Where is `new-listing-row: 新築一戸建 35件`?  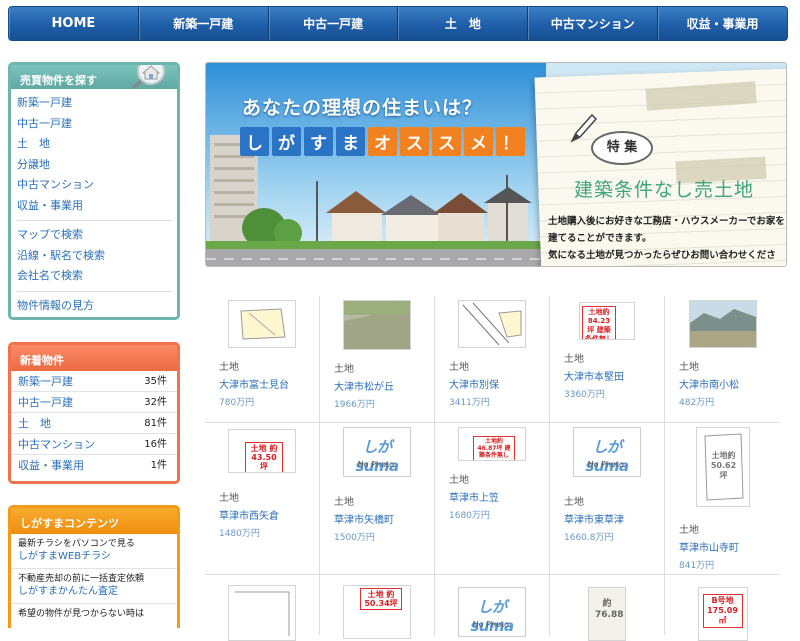 new-listing-row: 新築一戸建 35件 is located at coordinates (94, 381).